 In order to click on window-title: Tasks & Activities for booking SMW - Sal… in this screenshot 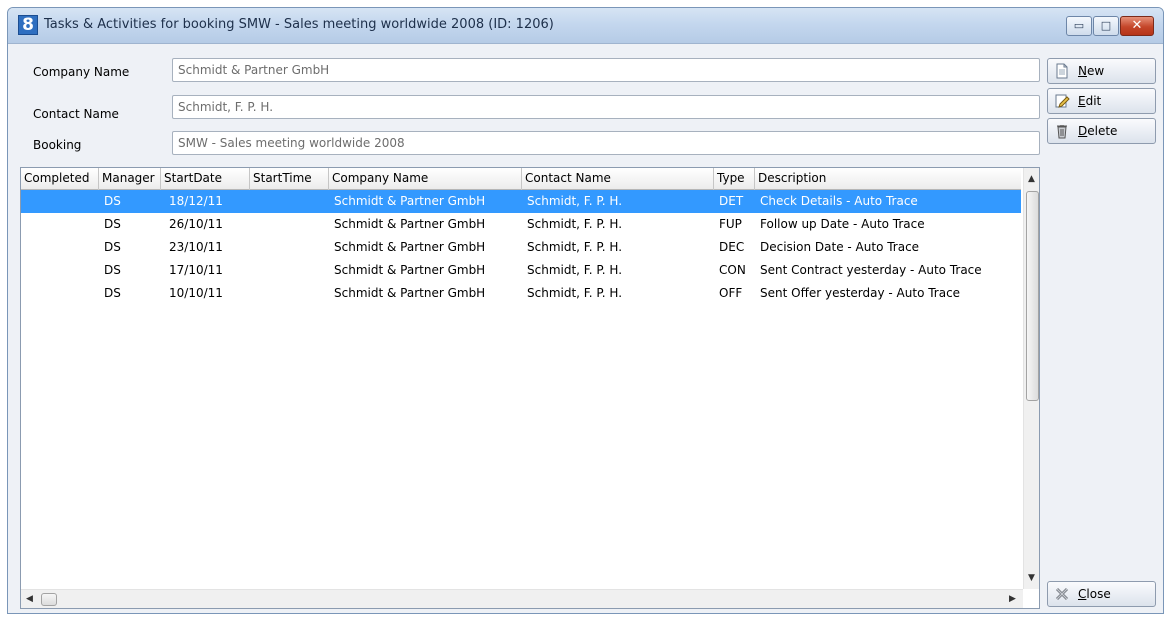, I will do `click(299, 24)`.